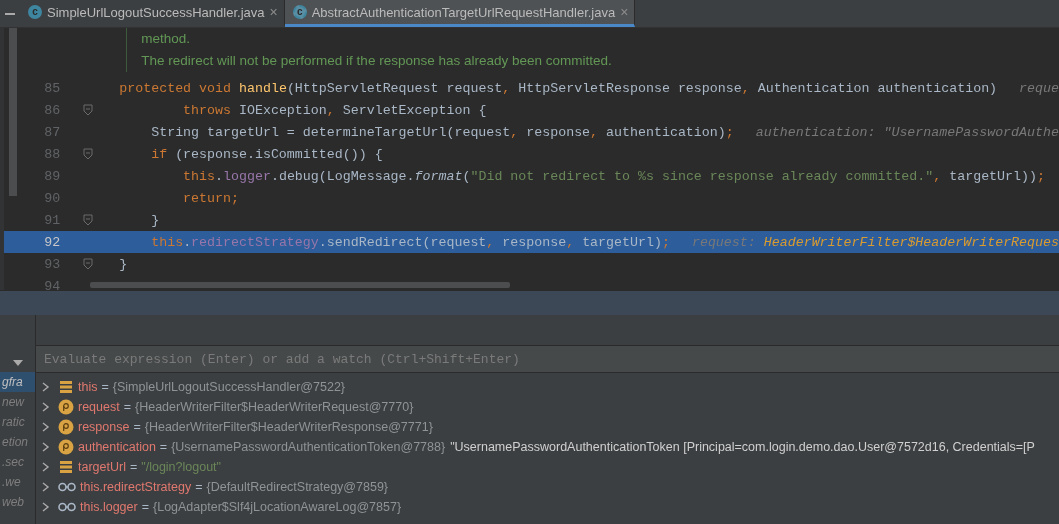 The height and width of the screenshot is (524, 1059). I want to click on line-number: 92, so click(52, 242).